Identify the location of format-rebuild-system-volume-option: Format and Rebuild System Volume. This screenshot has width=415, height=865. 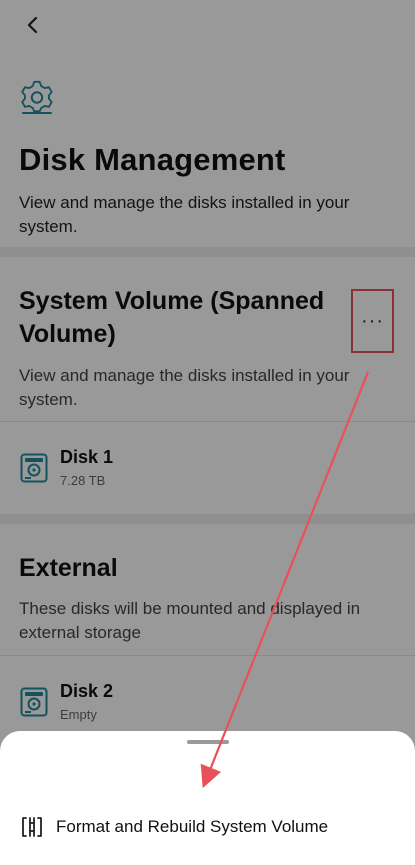
(207, 828).